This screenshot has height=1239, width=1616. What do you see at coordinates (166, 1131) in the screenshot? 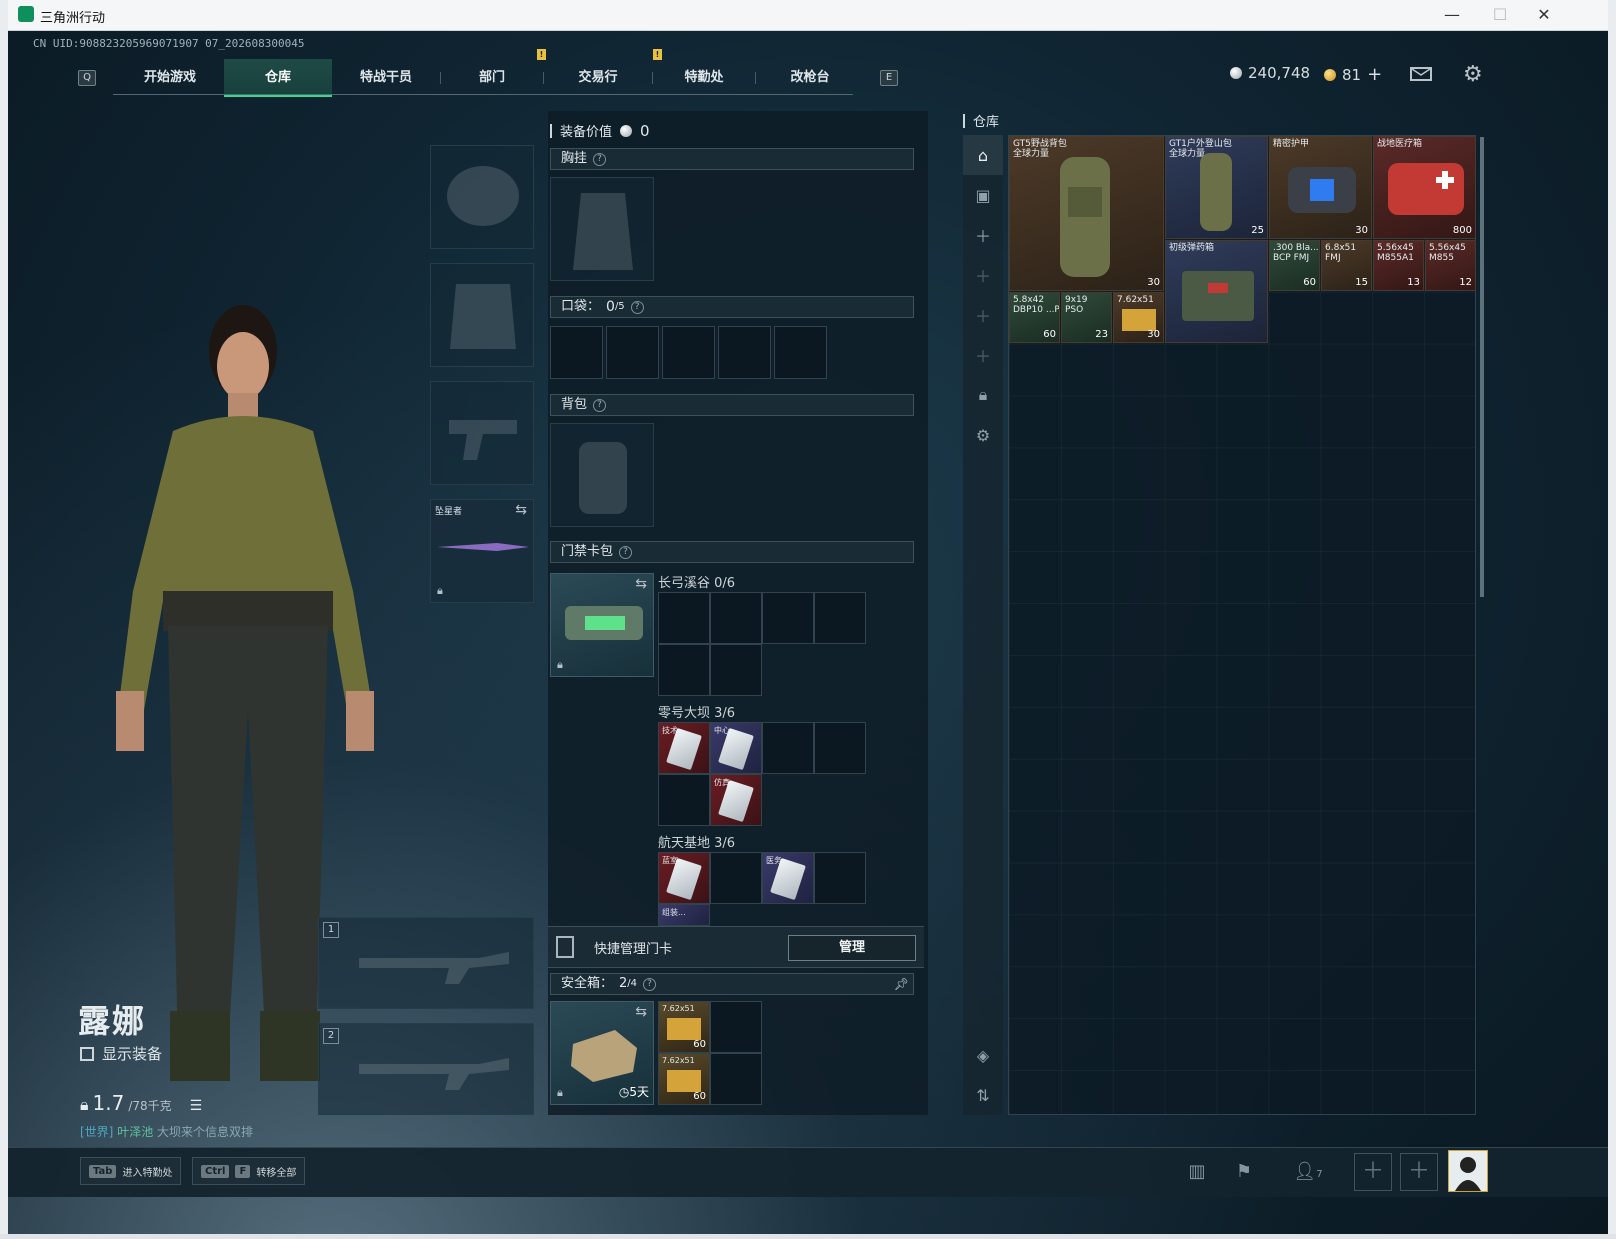
I see `chat-line: [世界] 叶泽池 大坝来个信息双排` at bounding box center [166, 1131].